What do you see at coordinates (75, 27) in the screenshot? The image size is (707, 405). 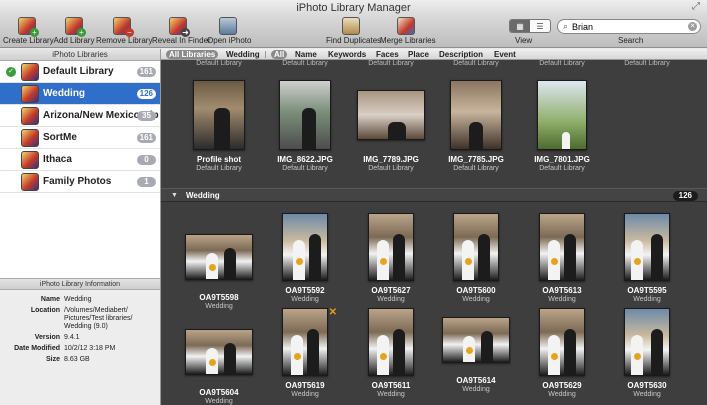 I see `library-add-icon: +` at bounding box center [75, 27].